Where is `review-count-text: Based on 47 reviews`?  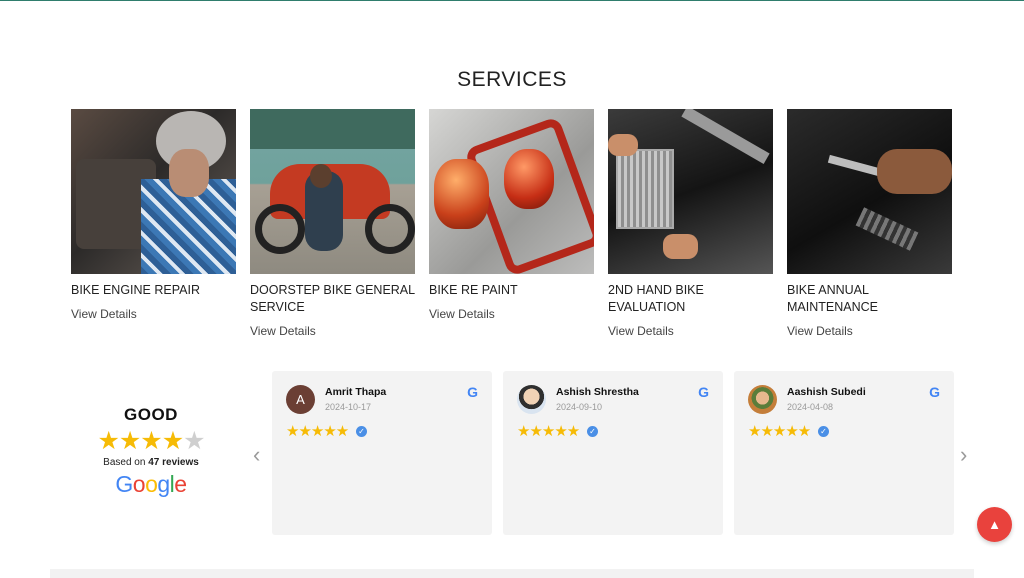 review-count-text: Based on 47 reviews is located at coordinates (151, 462).